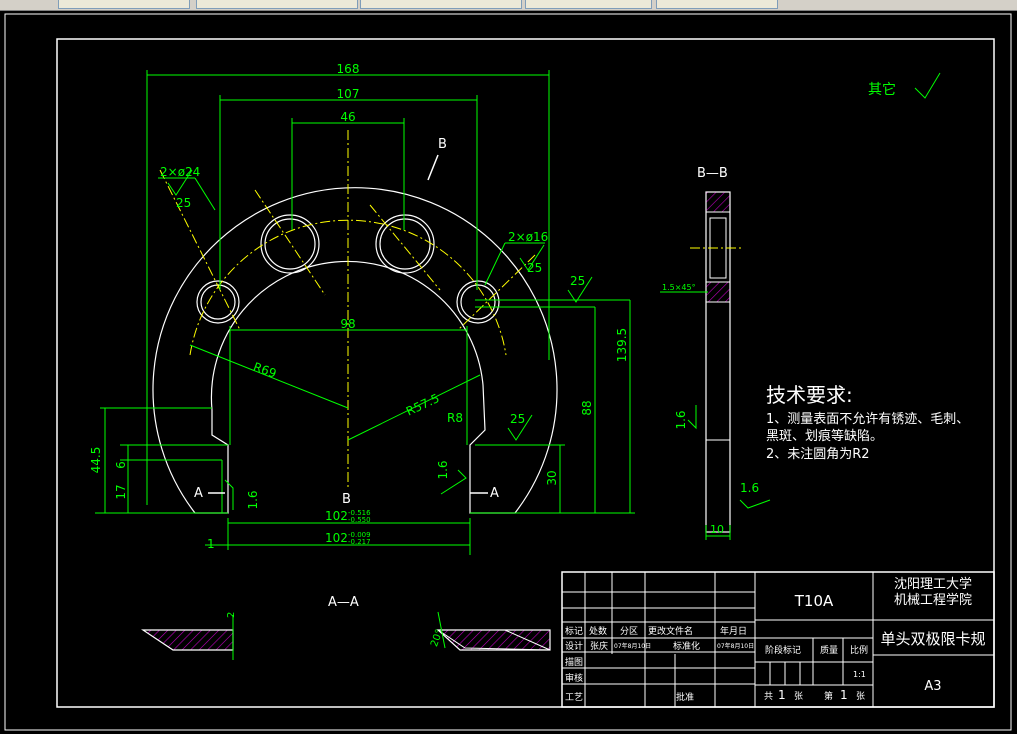 This screenshot has width=1017, height=734. What do you see at coordinates (670, 631) in the screenshot?
I see `tb-head-change-doc: 更改文件名` at bounding box center [670, 631].